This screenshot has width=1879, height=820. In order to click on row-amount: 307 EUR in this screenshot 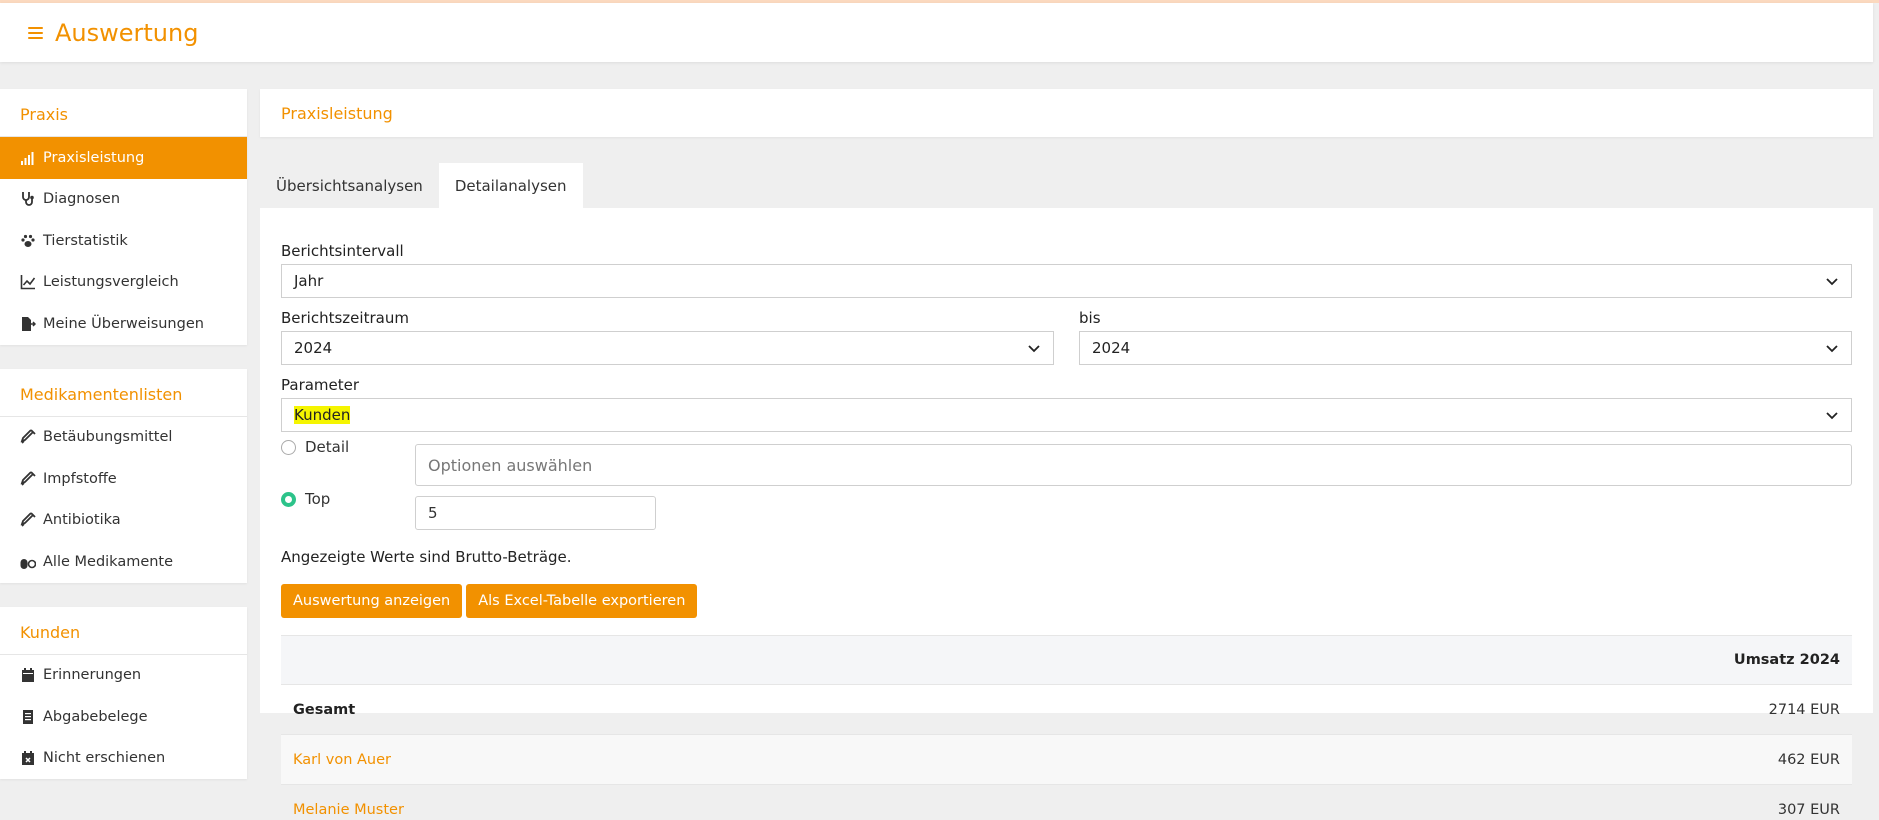, I will do `click(1466, 802)`.